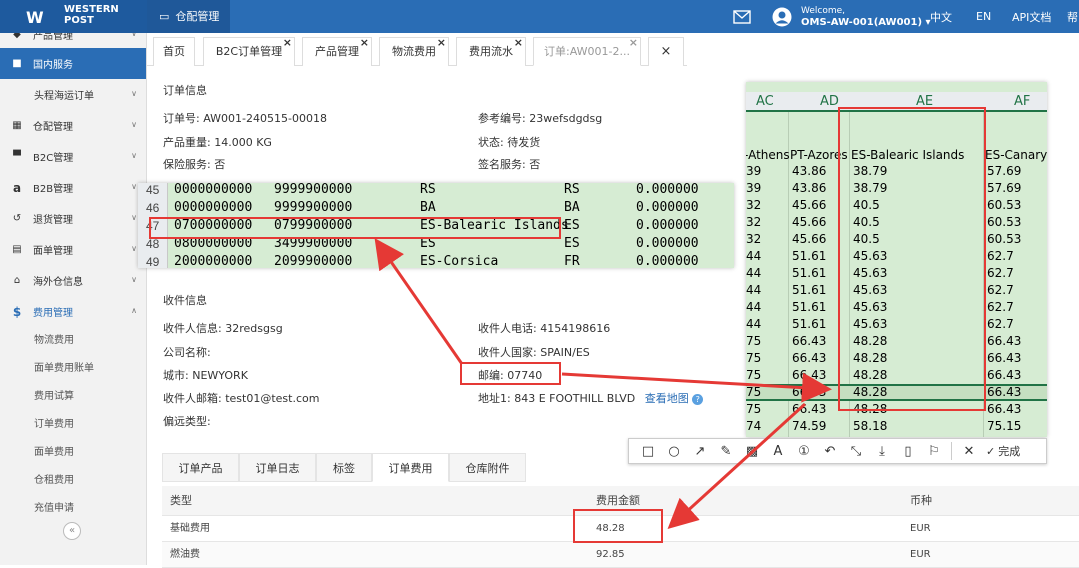  What do you see at coordinates (313, 190) in the screenshot?
I see `sheet-cell: 9999900000` at bounding box center [313, 190].